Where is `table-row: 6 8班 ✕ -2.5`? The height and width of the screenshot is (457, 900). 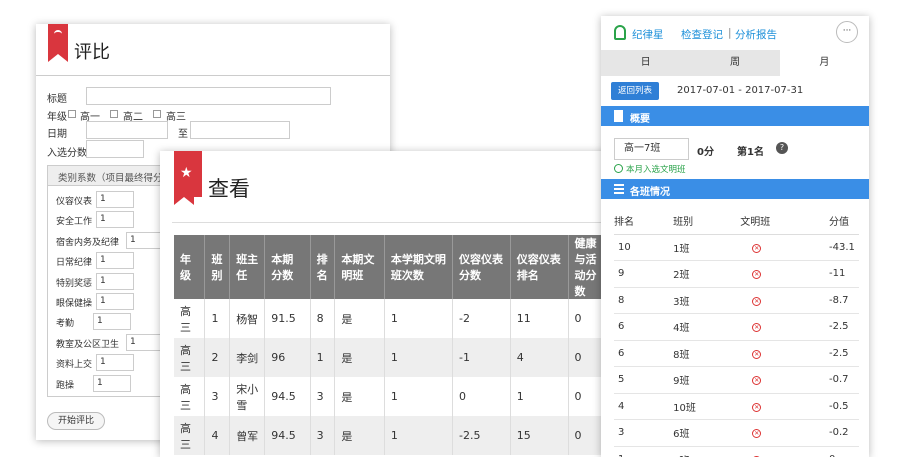 table-row: 6 8班 ✕ -2.5 is located at coordinates (736, 353).